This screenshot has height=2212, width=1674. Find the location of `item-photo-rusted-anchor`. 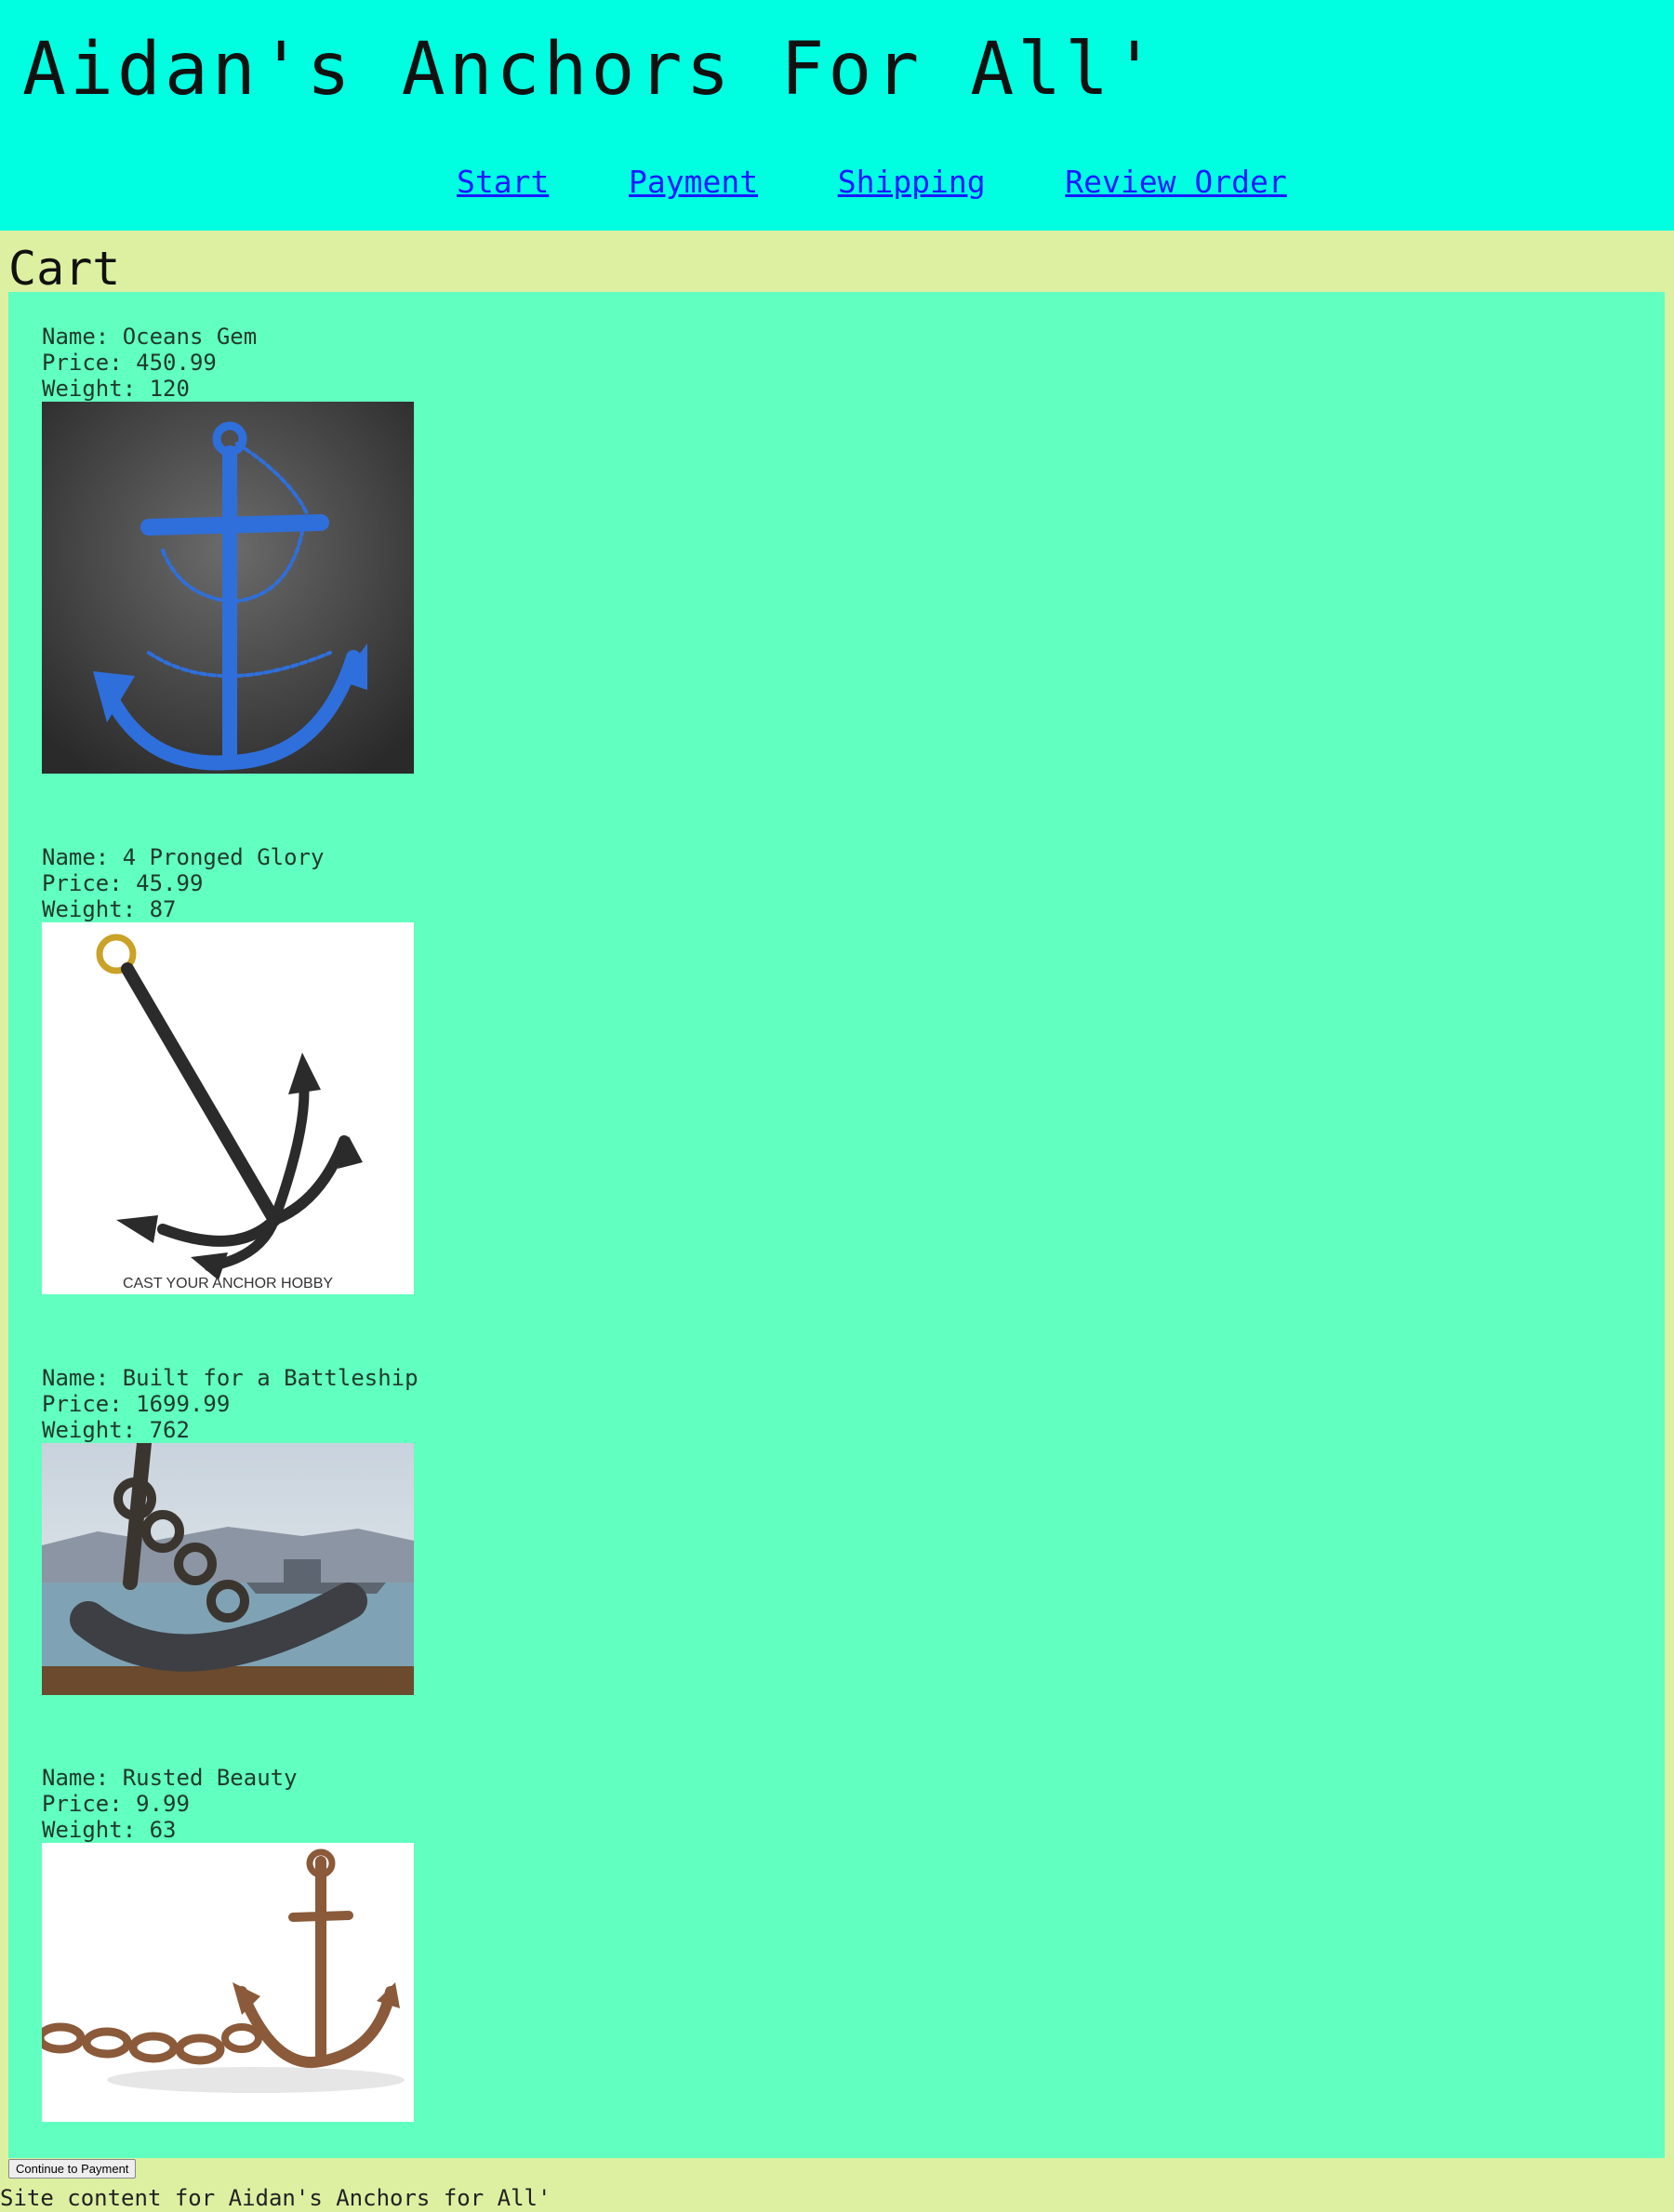

item-photo-rusted-anchor is located at coordinates (228, 1982).